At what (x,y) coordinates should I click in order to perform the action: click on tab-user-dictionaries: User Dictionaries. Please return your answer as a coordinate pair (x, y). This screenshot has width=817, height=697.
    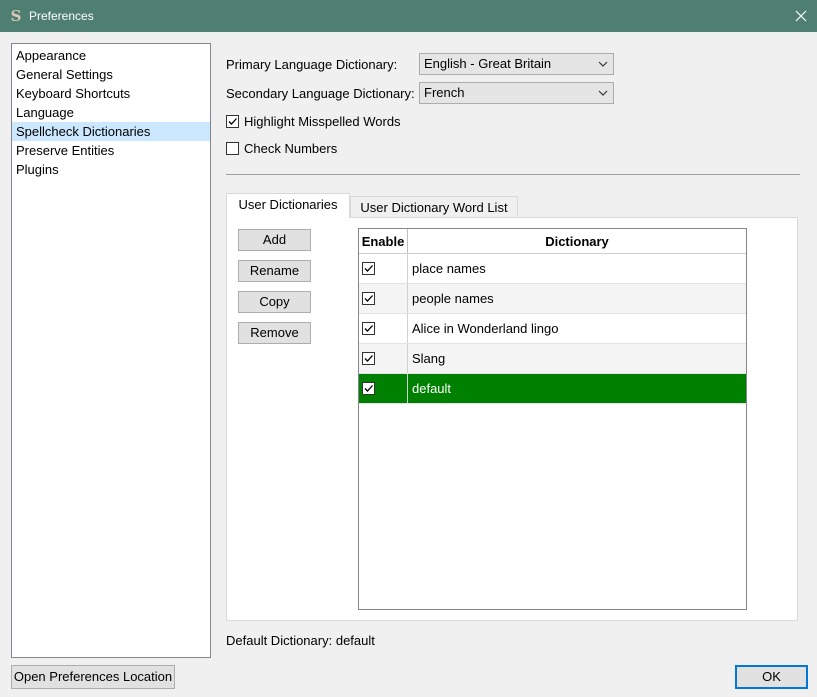
    Looking at the image, I should click on (288, 205).